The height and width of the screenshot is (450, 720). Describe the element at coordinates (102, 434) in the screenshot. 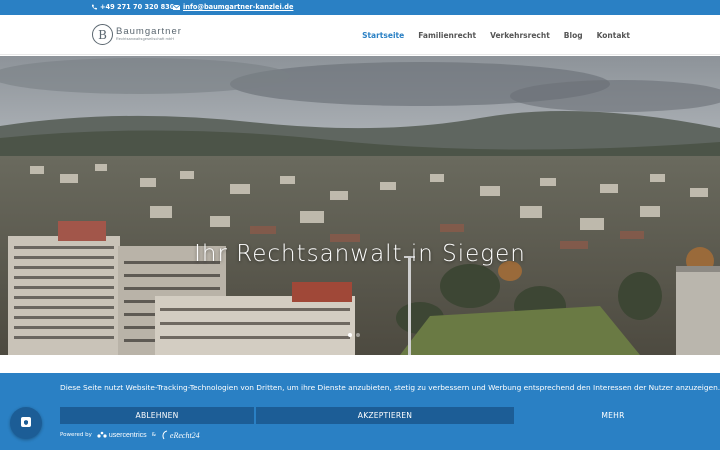

I see `usercentrics-icon` at that location.